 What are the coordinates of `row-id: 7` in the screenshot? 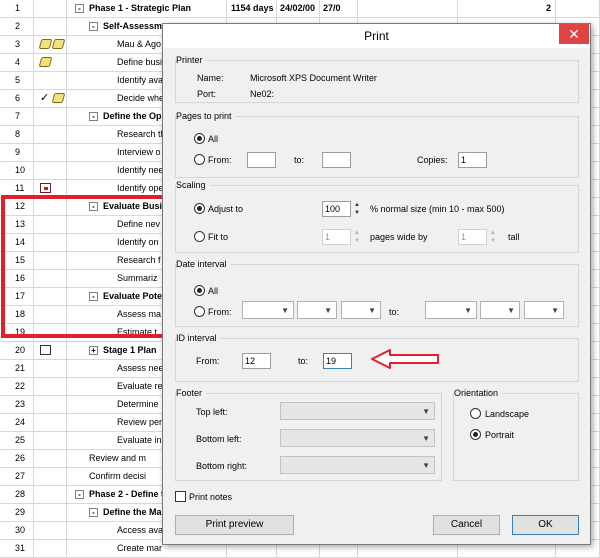 It's located at (17, 117).